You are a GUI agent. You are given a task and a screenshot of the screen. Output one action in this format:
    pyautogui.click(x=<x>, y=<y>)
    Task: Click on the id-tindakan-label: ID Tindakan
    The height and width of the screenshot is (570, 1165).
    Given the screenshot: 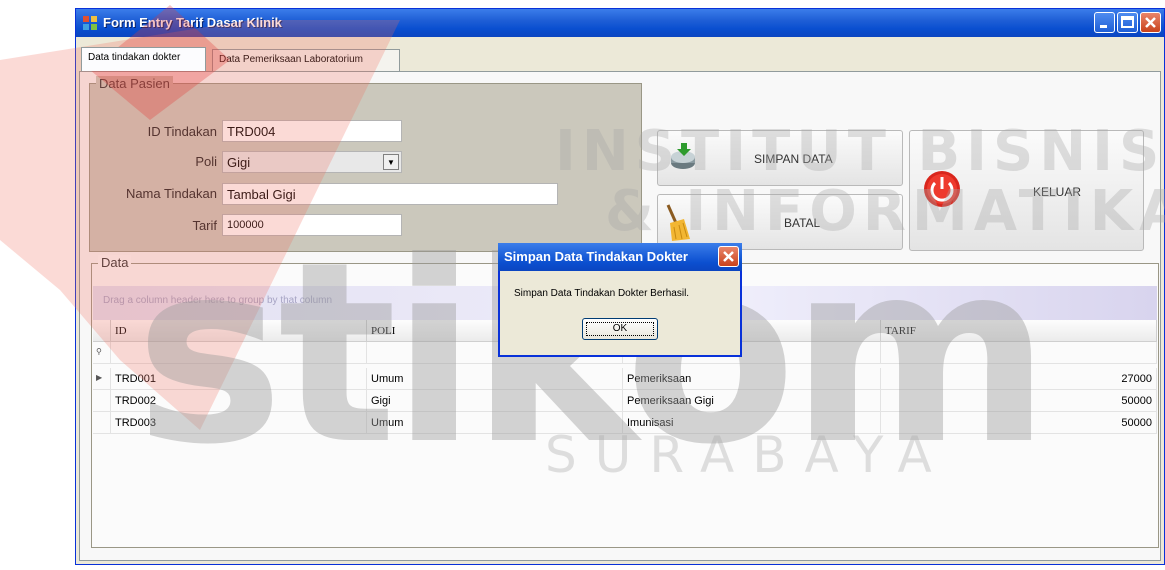 What is the action you would take?
    pyautogui.click(x=182, y=131)
    